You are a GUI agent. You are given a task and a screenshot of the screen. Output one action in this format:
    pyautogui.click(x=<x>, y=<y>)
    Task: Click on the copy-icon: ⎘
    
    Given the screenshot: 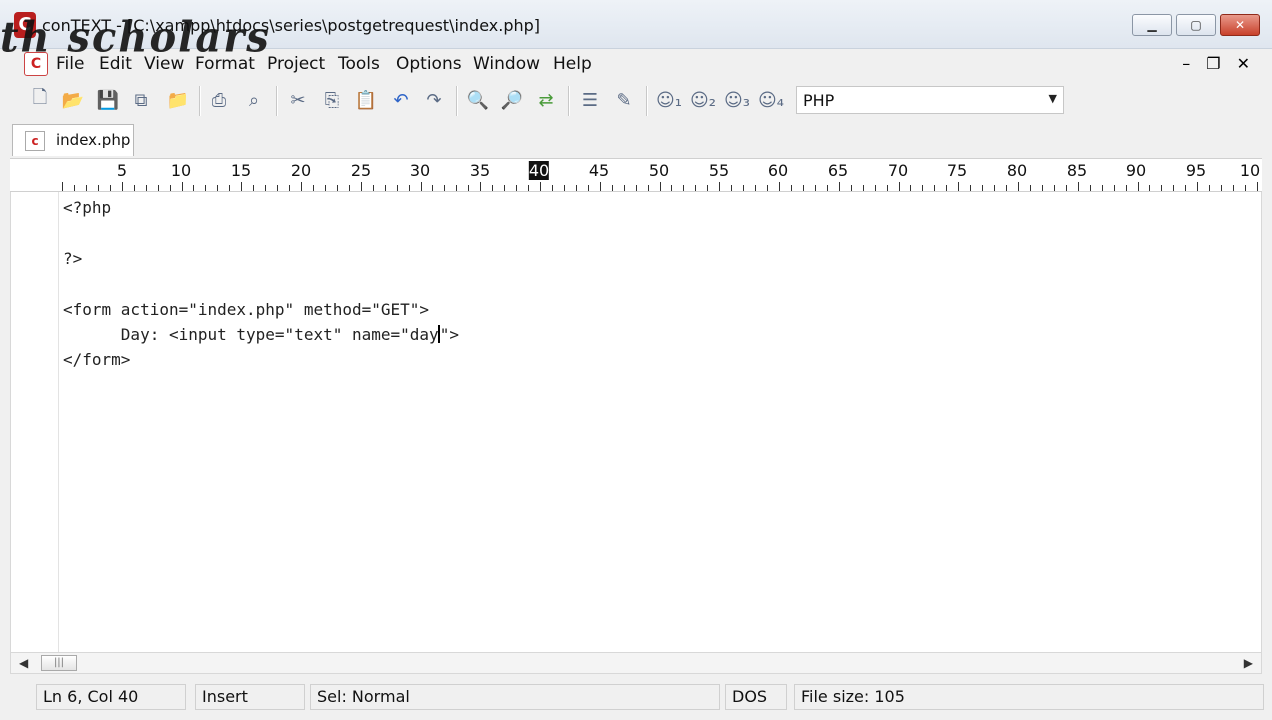 What is the action you would take?
    pyautogui.click(x=332, y=100)
    